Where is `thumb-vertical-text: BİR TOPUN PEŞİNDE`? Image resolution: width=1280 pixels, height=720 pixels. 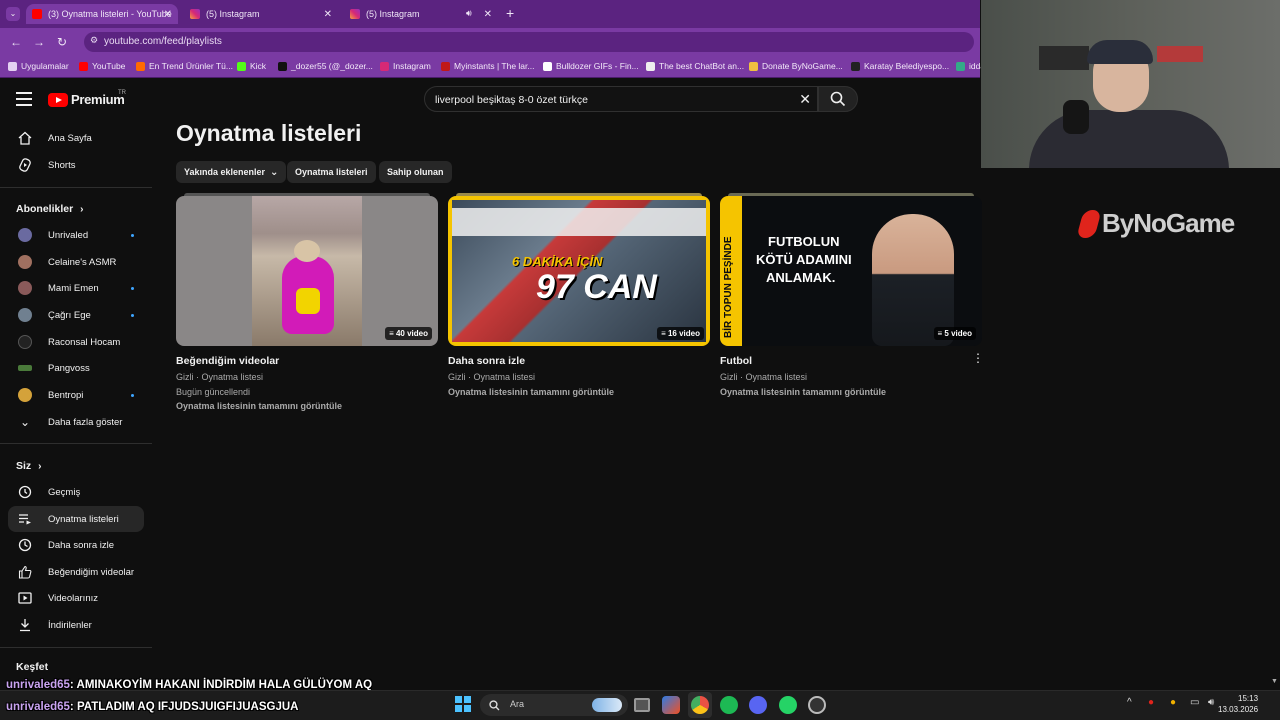 thumb-vertical-text: BİR TOPUN PEŞİNDE is located at coordinates (728, 287).